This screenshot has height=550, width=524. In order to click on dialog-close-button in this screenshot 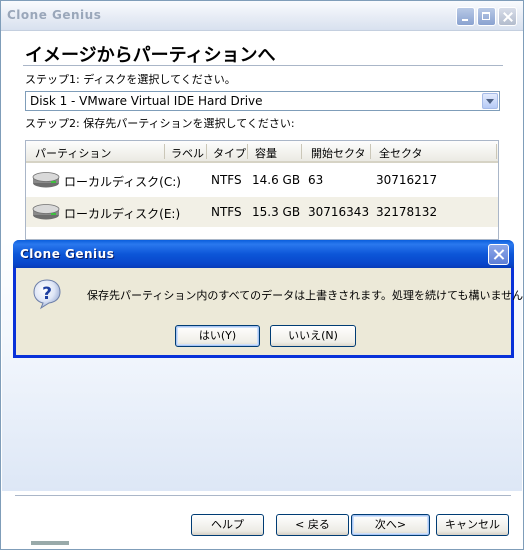, I will do `click(498, 254)`.